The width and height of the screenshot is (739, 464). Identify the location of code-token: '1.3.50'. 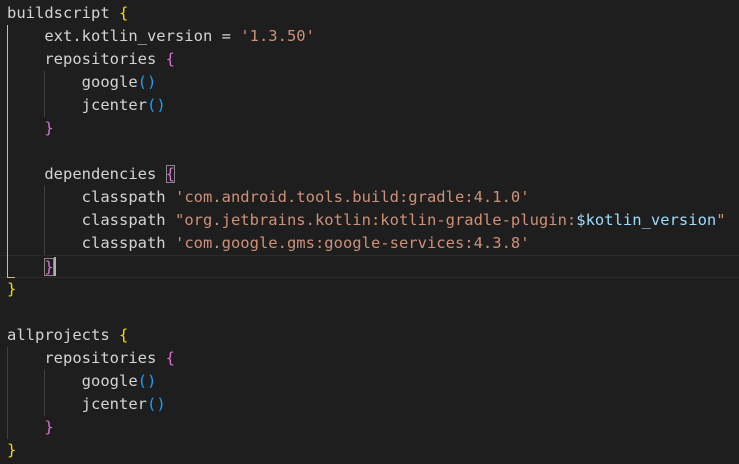
(277, 36).